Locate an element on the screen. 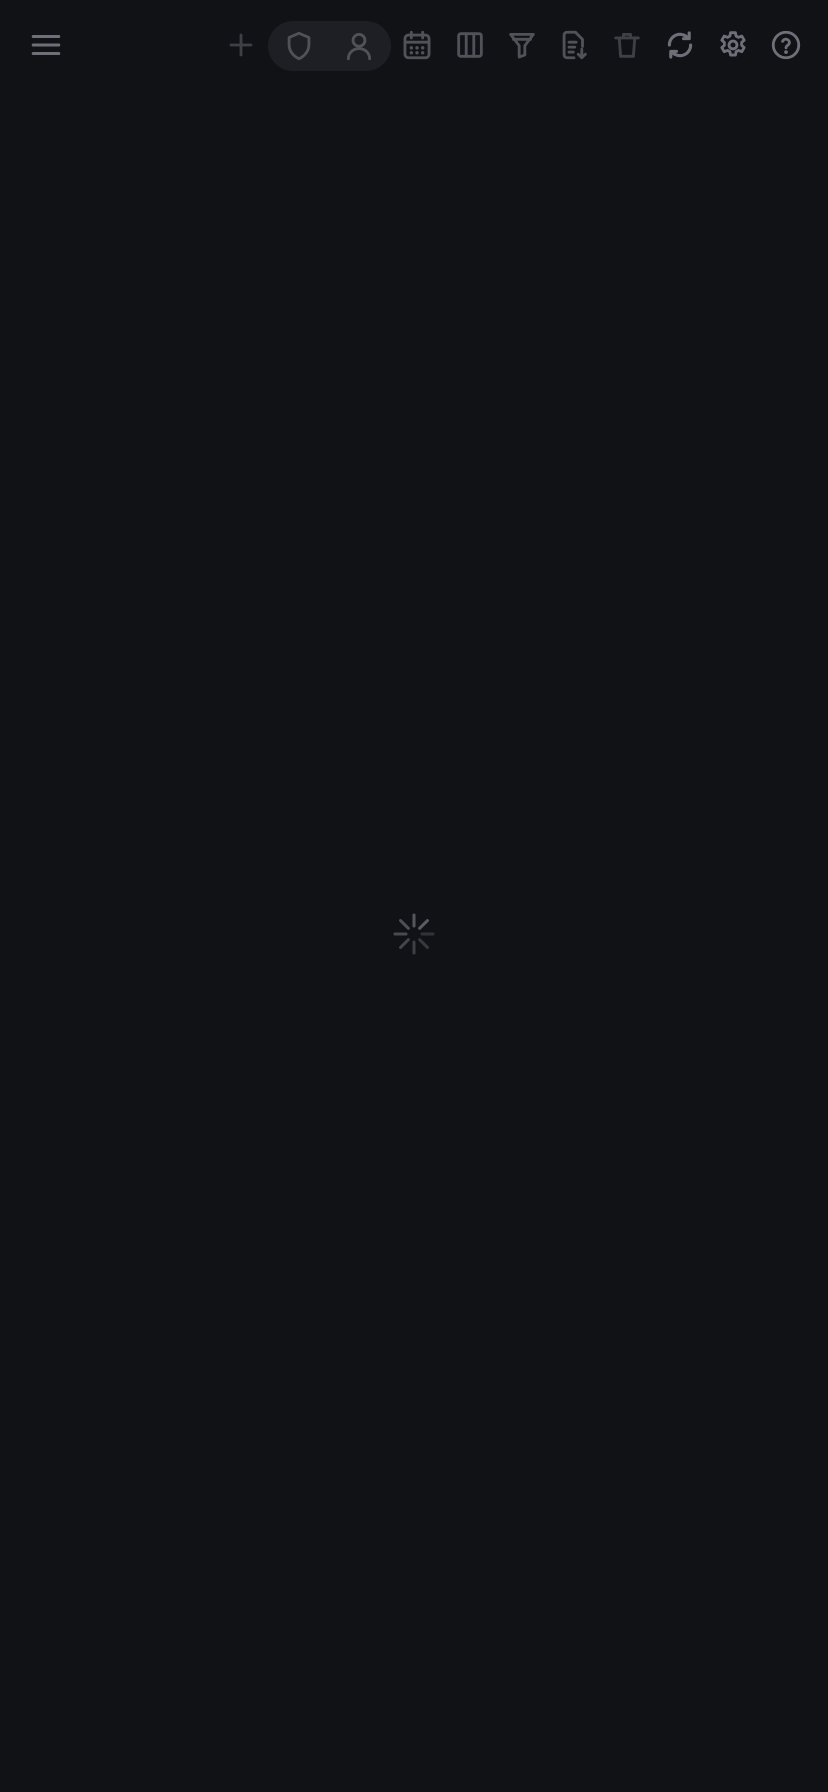 This screenshot has height=1792, width=828. plus-icon is located at coordinates (241, 45).